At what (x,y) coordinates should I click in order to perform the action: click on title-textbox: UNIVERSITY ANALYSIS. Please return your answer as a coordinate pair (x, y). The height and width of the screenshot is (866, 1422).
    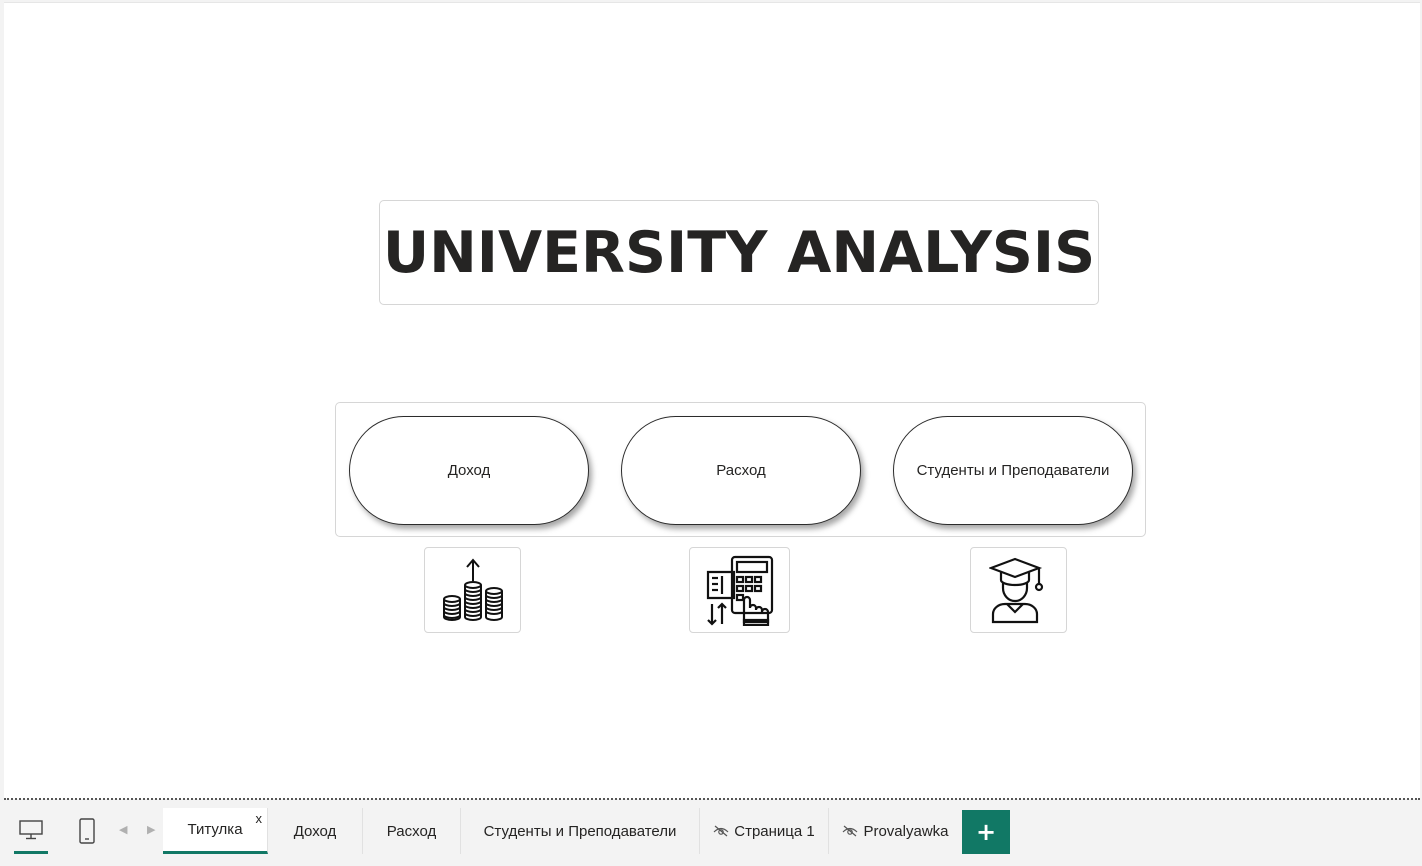
    Looking at the image, I should click on (739, 252).